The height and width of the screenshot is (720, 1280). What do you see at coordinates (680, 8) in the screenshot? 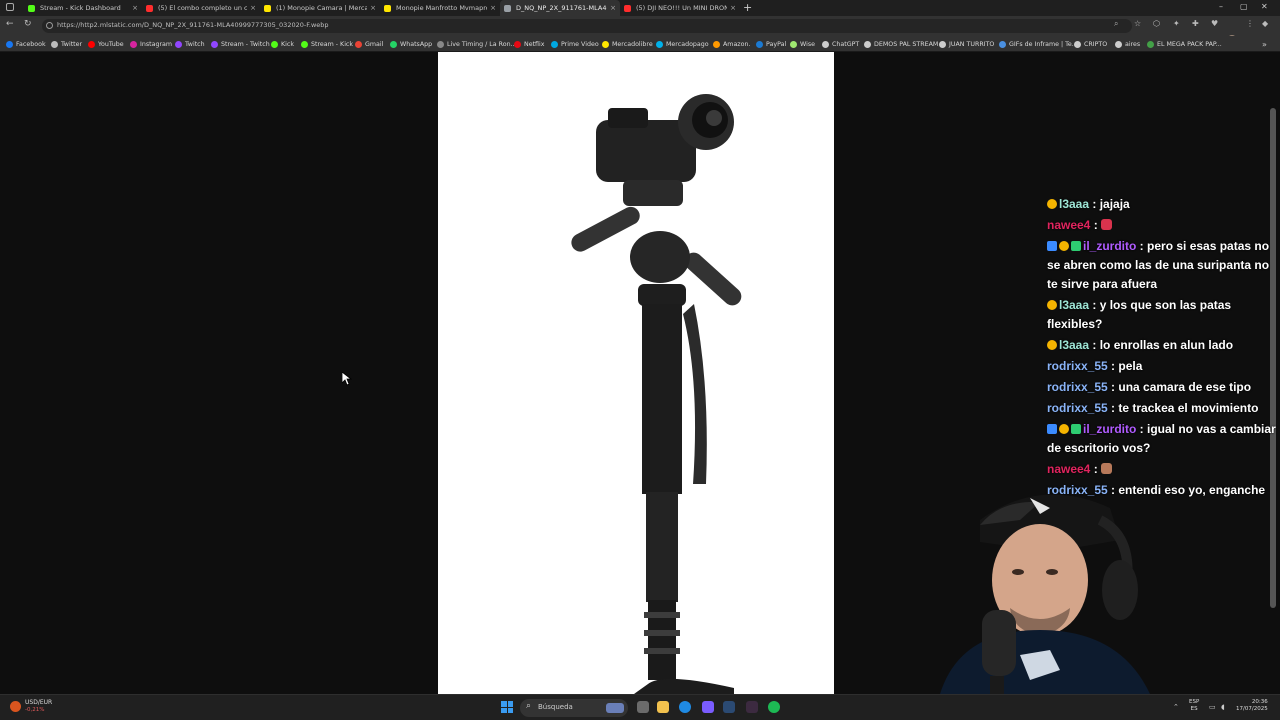
I see `tab-5: (5) DJI NEO!!! Un MINI DRON con ×` at bounding box center [680, 8].